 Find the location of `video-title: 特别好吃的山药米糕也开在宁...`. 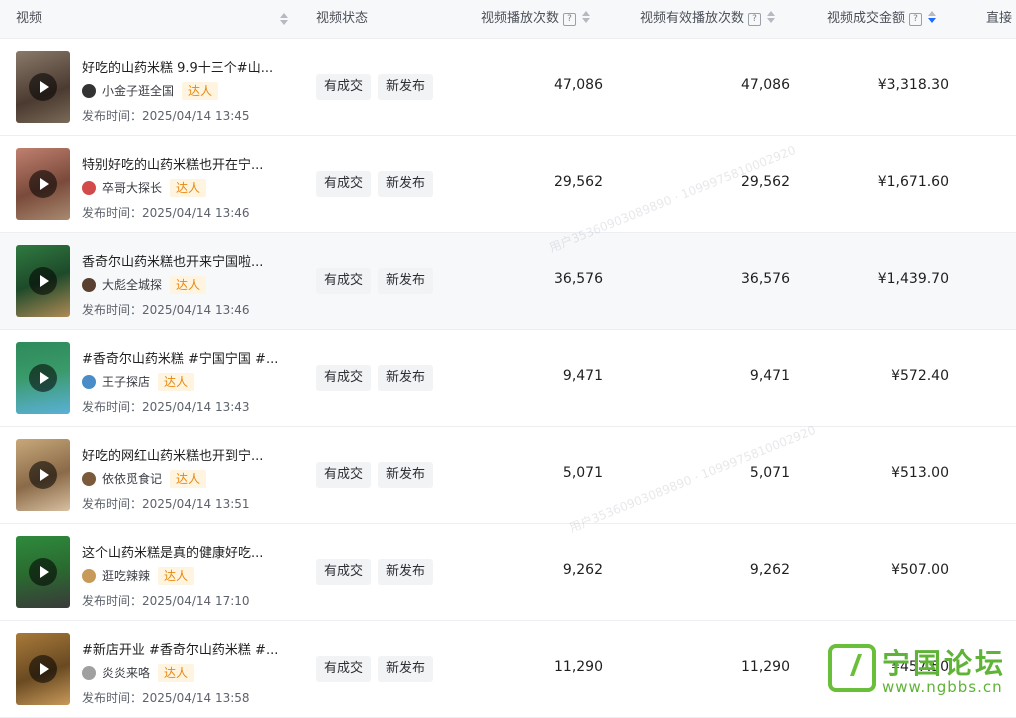

video-title: 特别好吃的山药米糕也开在宁... is located at coordinates (187, 163).